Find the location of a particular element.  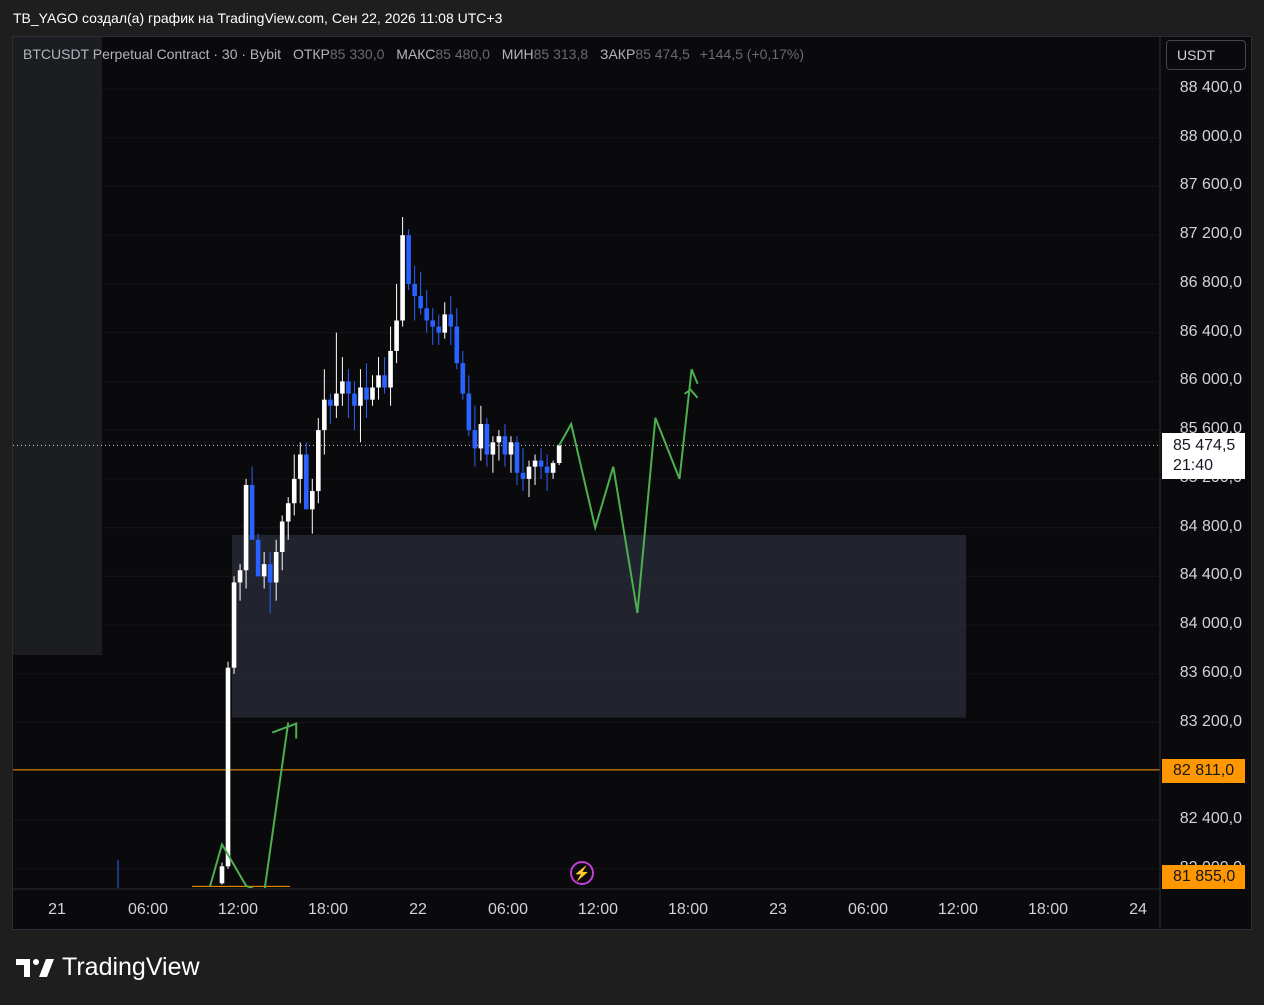

level-tag-upper: 82 811,0 is located at coordinates (1203, 771).